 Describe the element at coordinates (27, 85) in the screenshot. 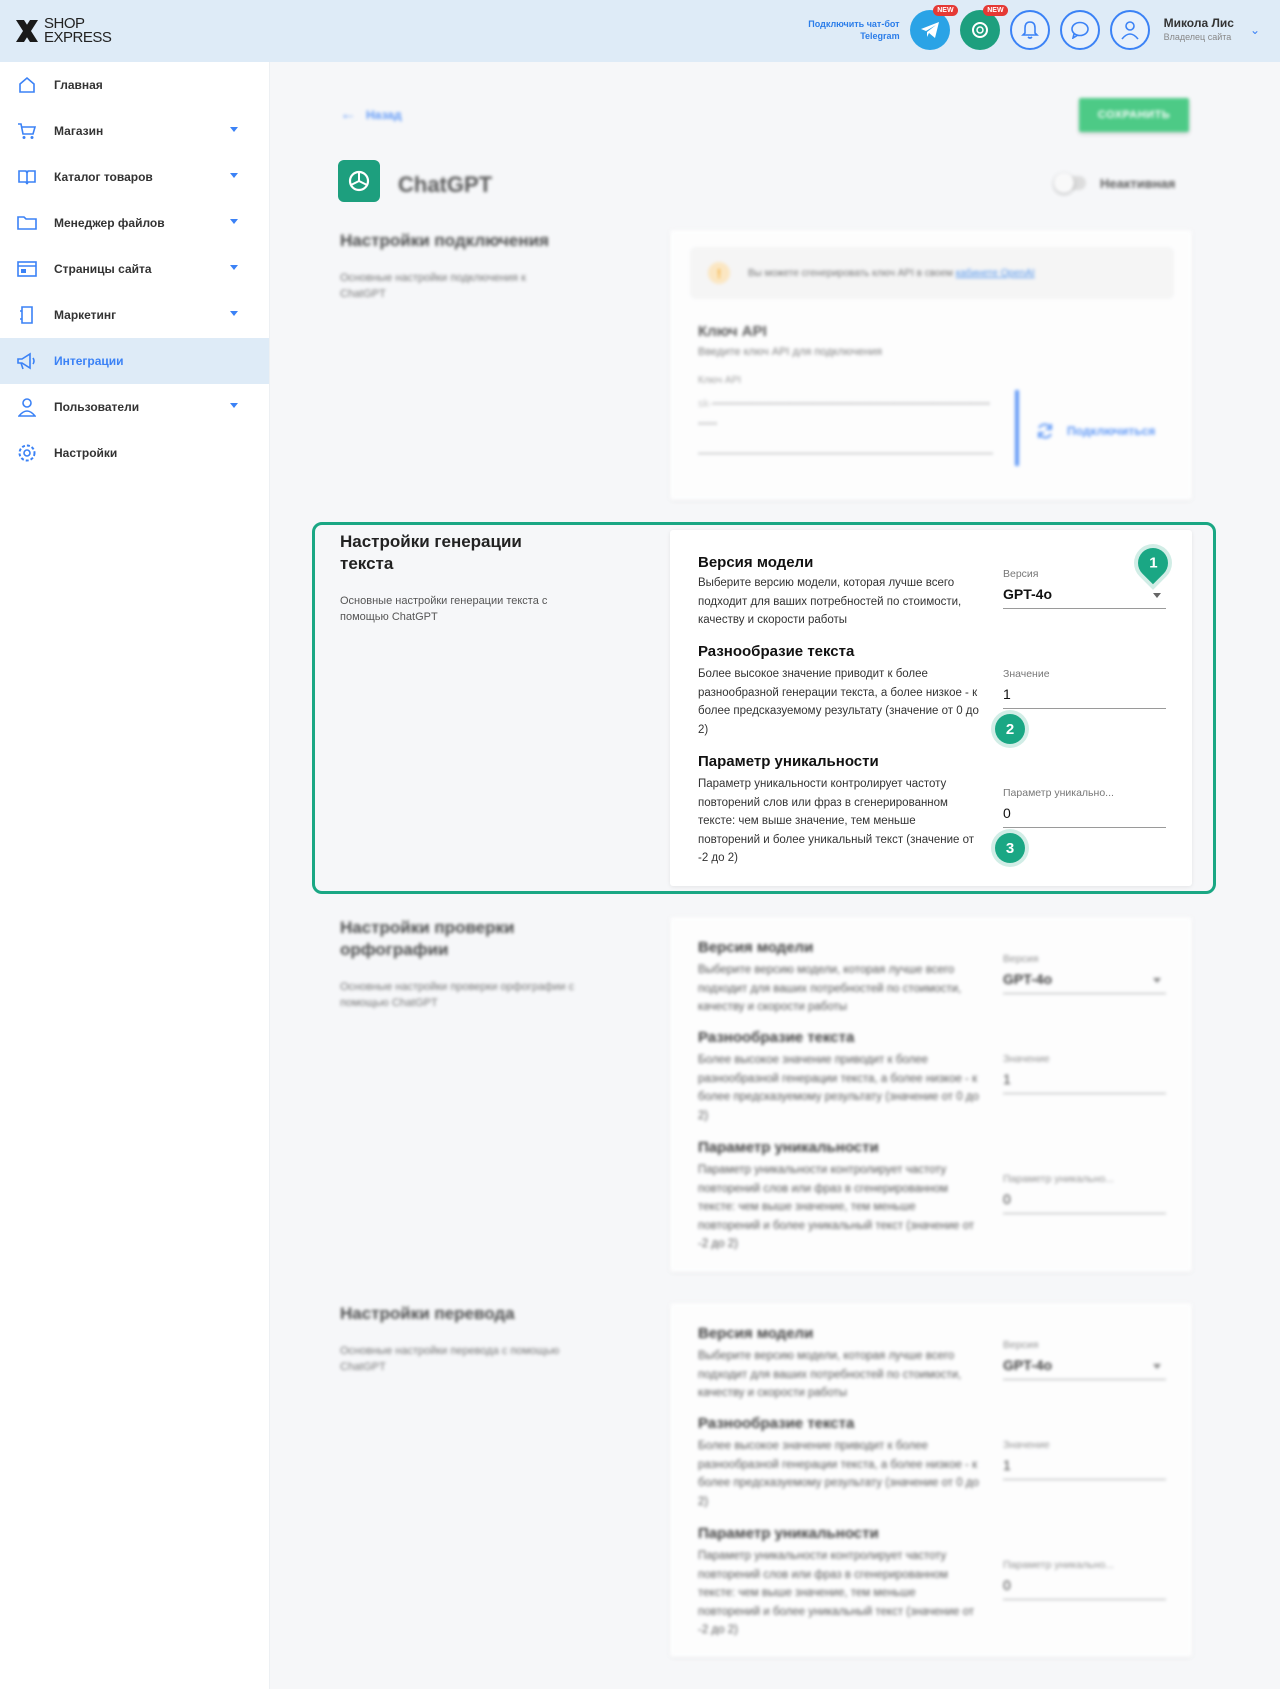

I see `home-icon` at that location.